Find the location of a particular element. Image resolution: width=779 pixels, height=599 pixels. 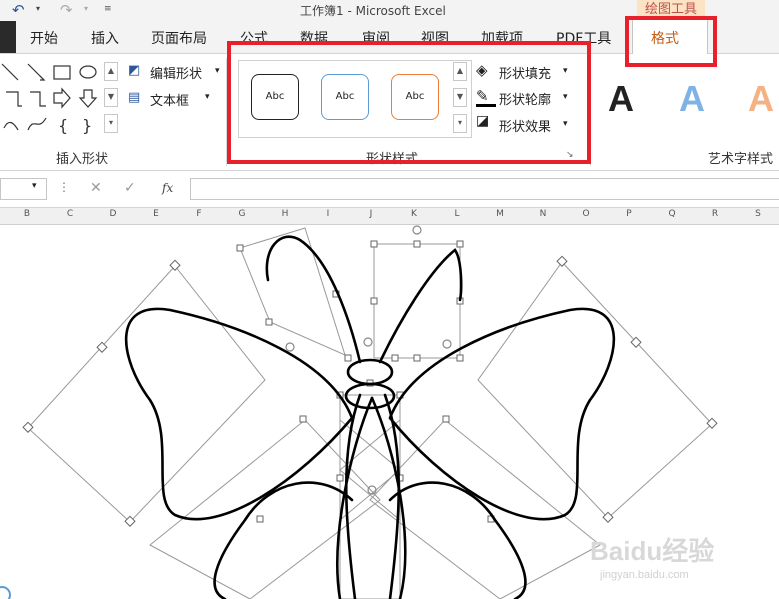

column-header: B is located at coordinates (27, 214).